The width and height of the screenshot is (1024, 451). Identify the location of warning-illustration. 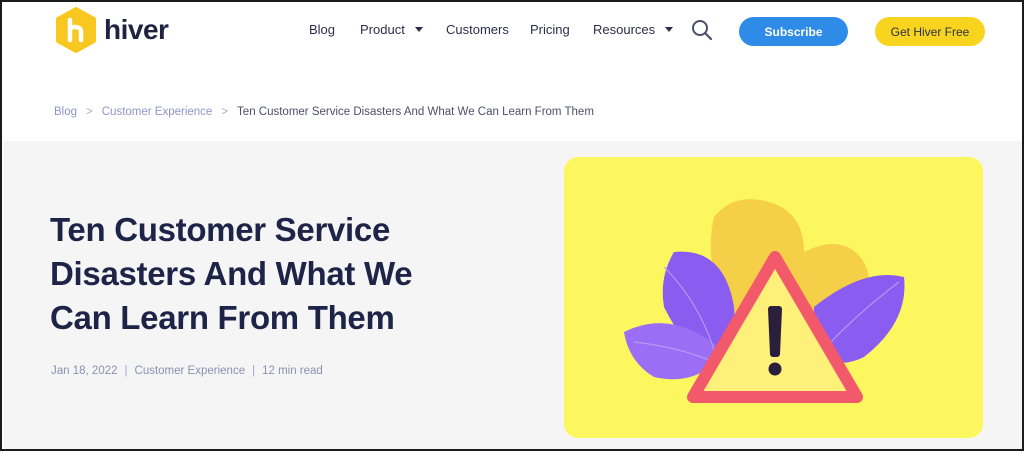
(764, 301).